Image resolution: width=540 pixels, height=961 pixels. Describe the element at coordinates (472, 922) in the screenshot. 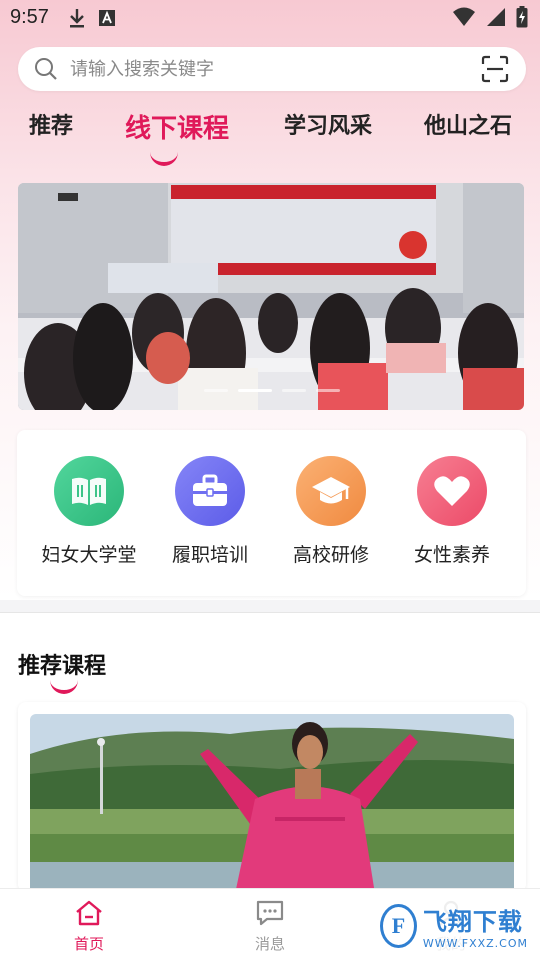

I see `watermark-title: 飞翔下载` at that location.